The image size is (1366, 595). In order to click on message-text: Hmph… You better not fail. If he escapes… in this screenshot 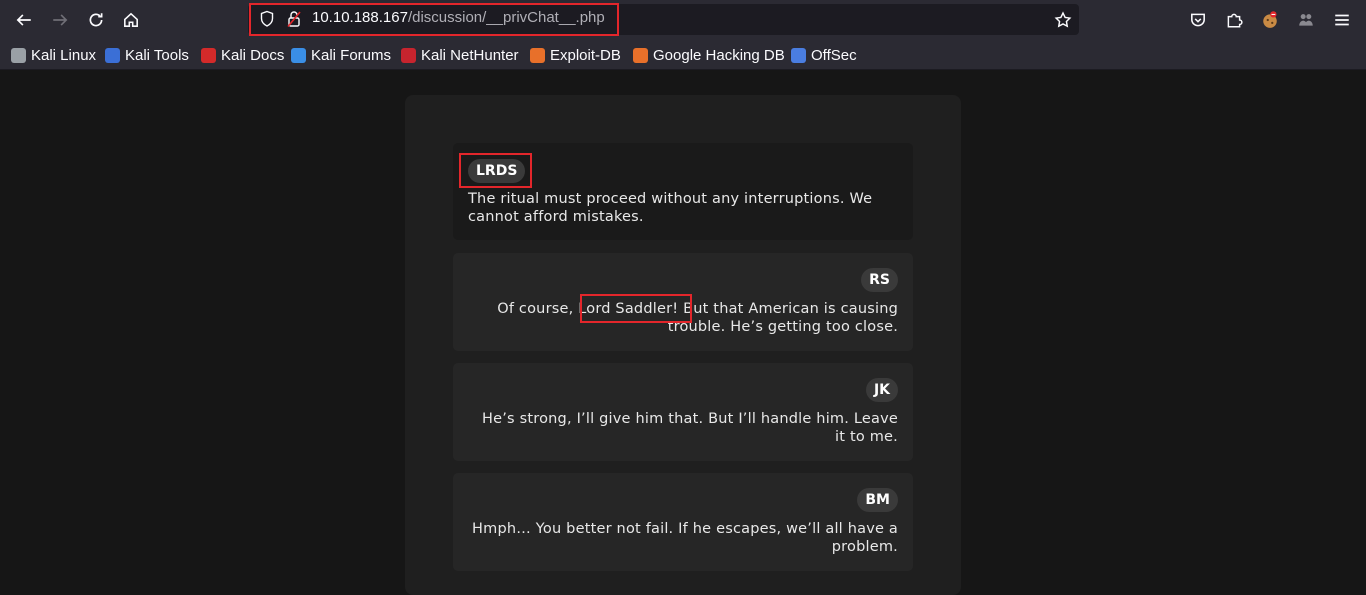, I will do `click(685, 538)`.